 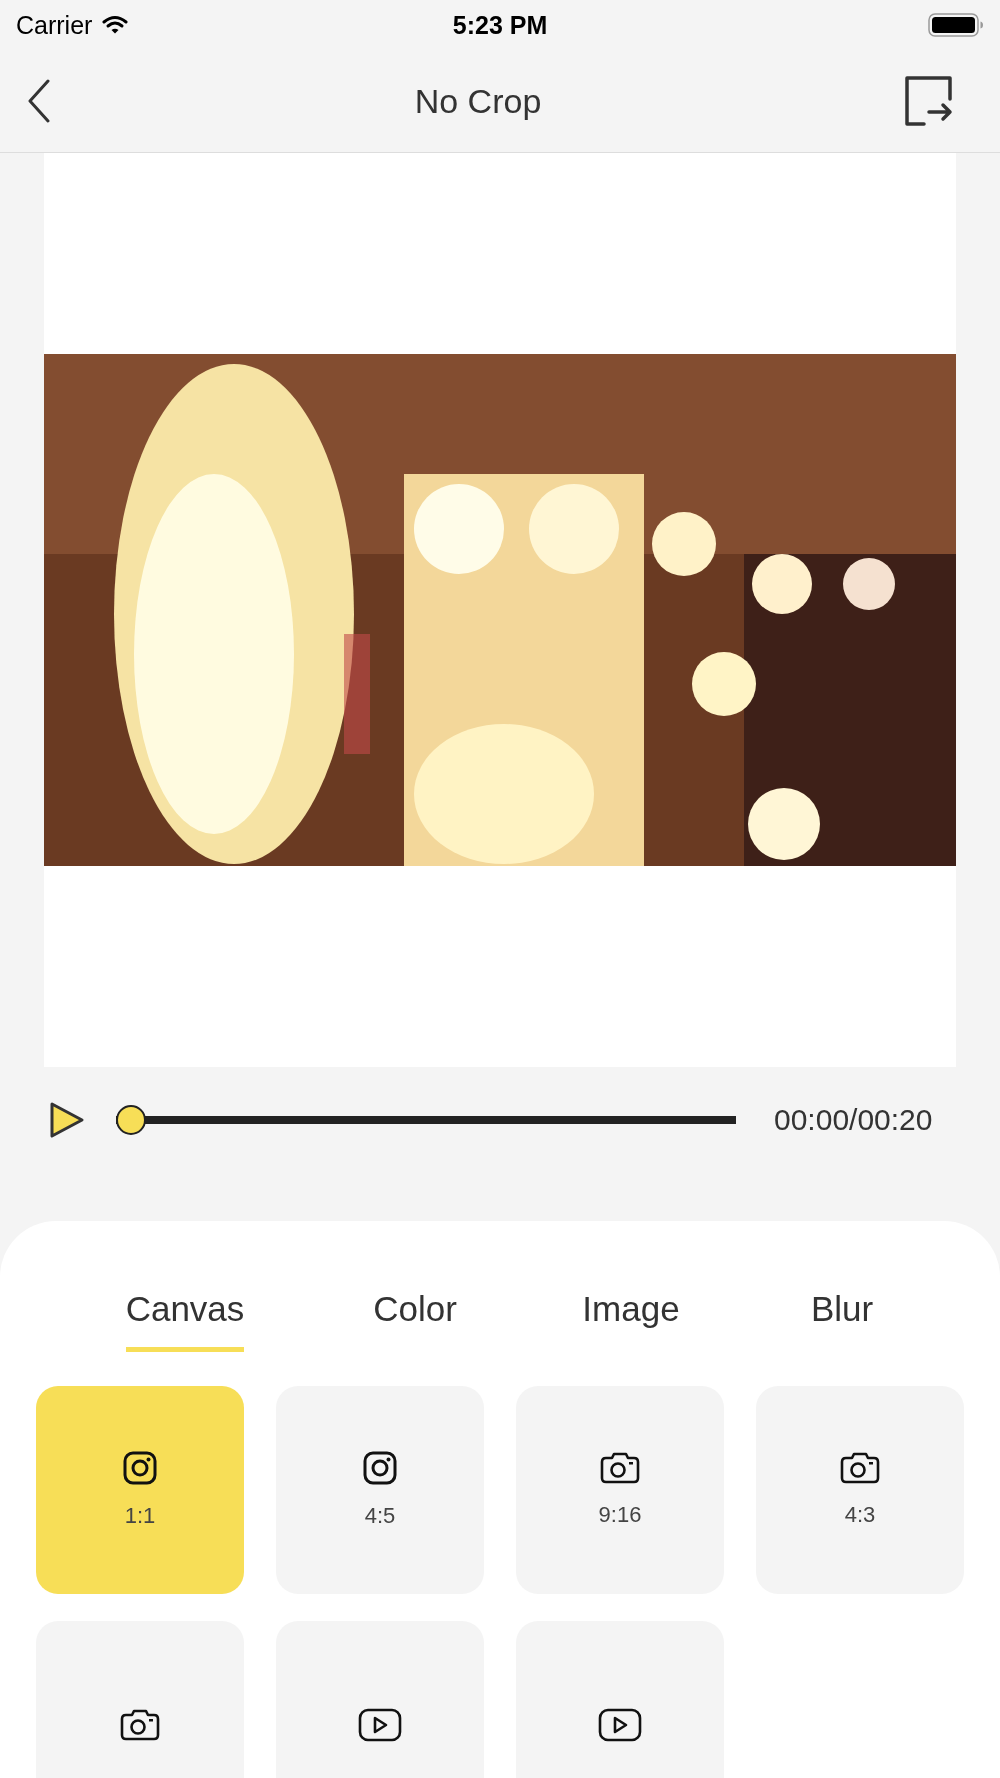 I want to click on tab: Canvas, so click(x=185, y=1314).